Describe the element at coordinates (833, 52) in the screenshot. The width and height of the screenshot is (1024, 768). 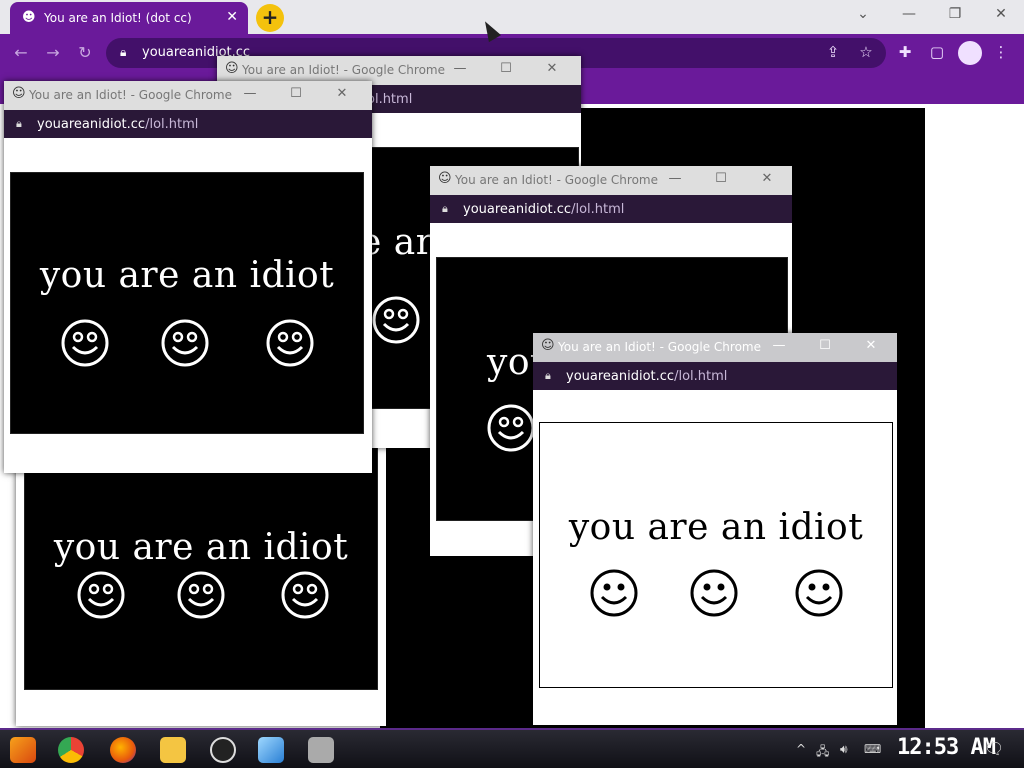
I see `share-icon: ⇪` at that location.